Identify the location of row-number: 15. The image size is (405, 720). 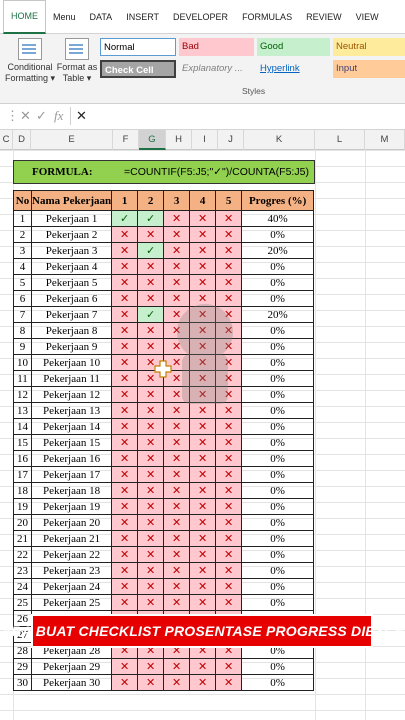
(22, 442).